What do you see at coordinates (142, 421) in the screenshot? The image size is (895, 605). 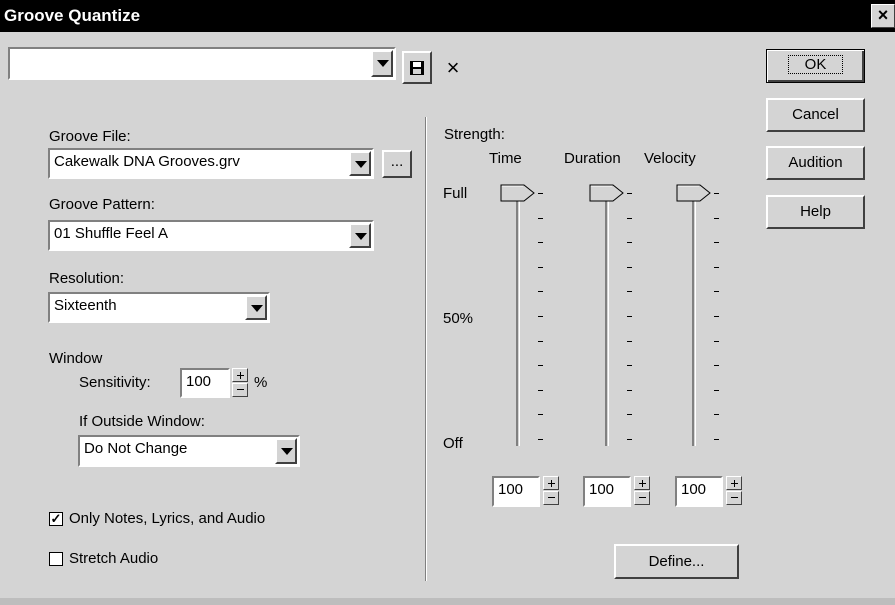 I see `outside-window-label: If Outside Window:` at bounding box center [142, 421].